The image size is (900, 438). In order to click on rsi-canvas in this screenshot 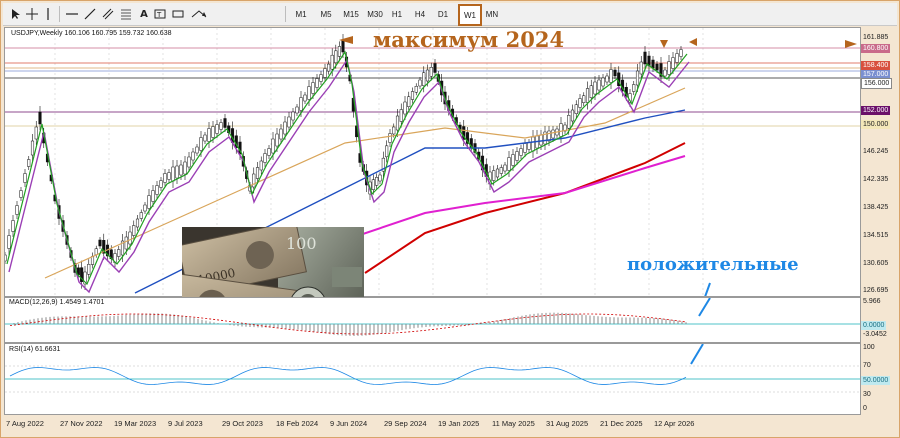, I will do `click(432, 368)`.